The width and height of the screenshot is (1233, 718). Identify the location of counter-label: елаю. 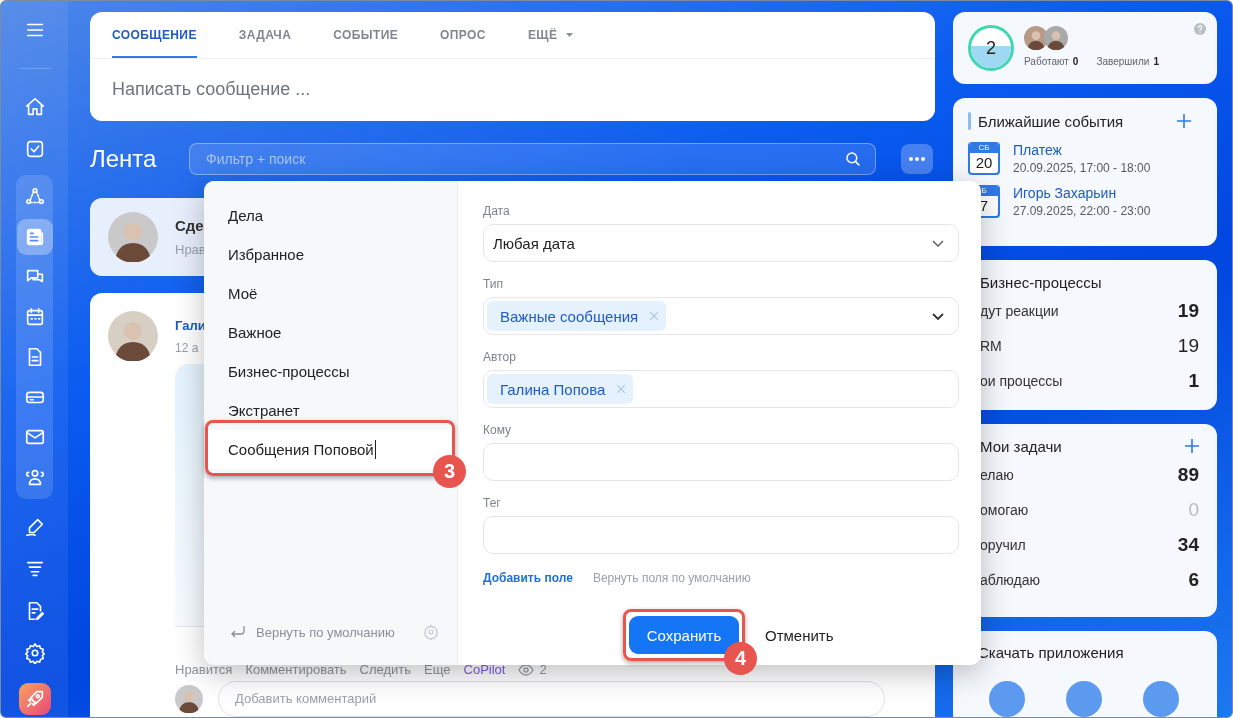
(997, 474).